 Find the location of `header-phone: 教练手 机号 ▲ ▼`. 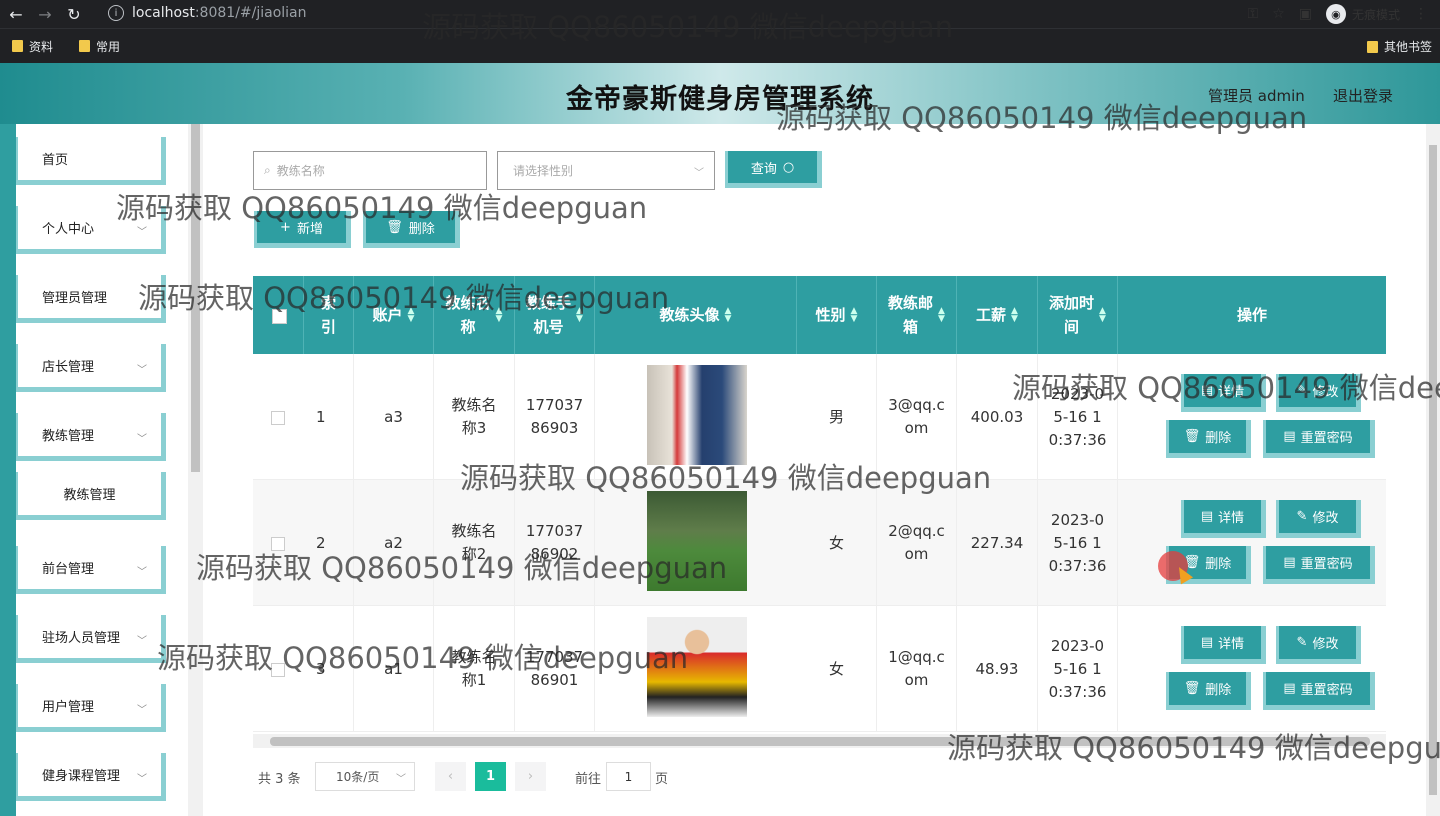

header-phone: 教练手 机号 ▲ ▼ is located at coordinates (555, 315).